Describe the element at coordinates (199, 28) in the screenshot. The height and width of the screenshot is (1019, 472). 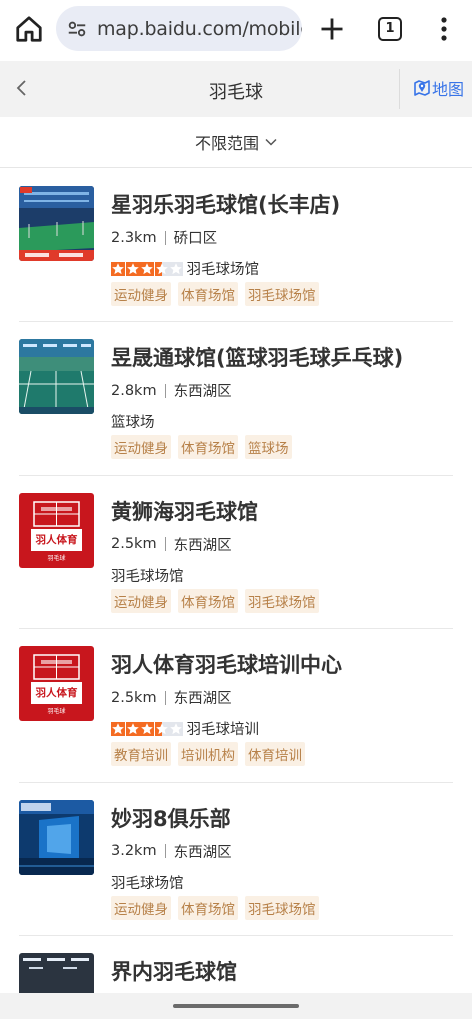
I see `url-text: map.baidu.com/mobile/webapp` at that location.